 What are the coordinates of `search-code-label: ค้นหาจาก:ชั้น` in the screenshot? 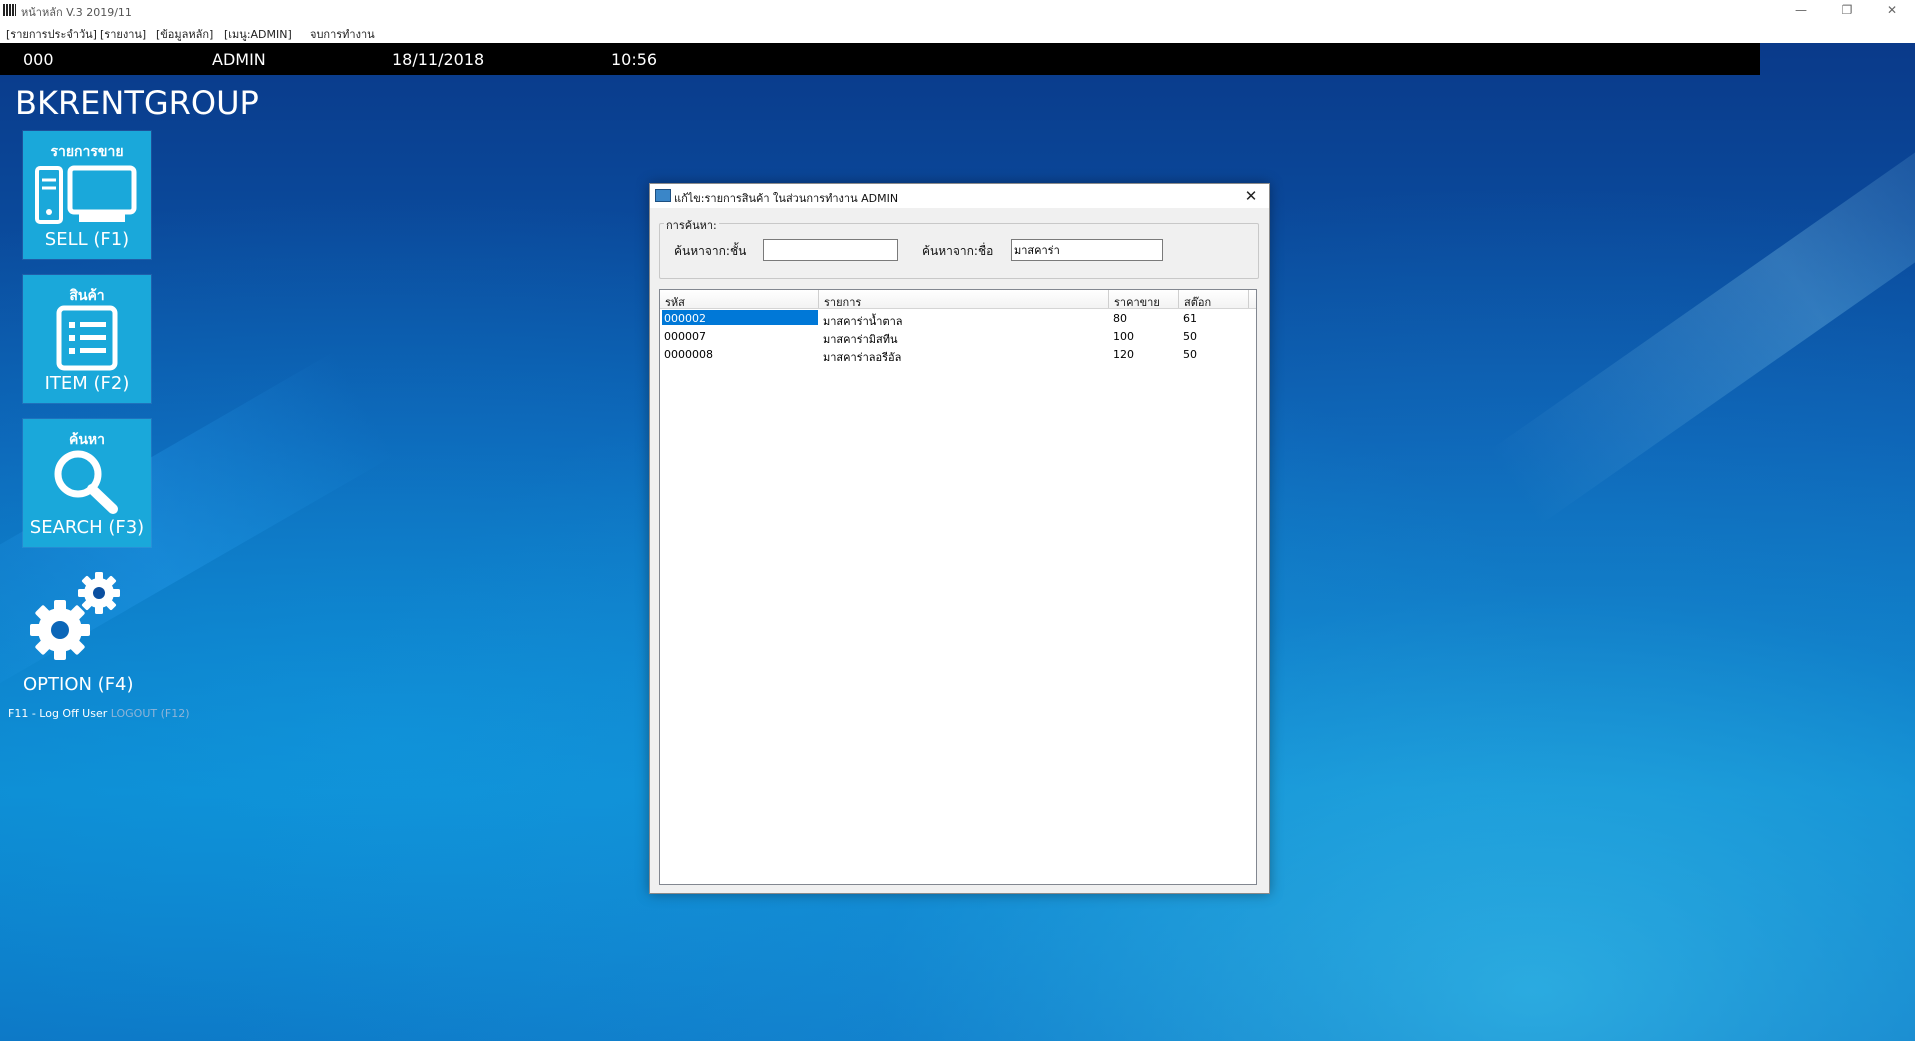 It's located at (710, 251).